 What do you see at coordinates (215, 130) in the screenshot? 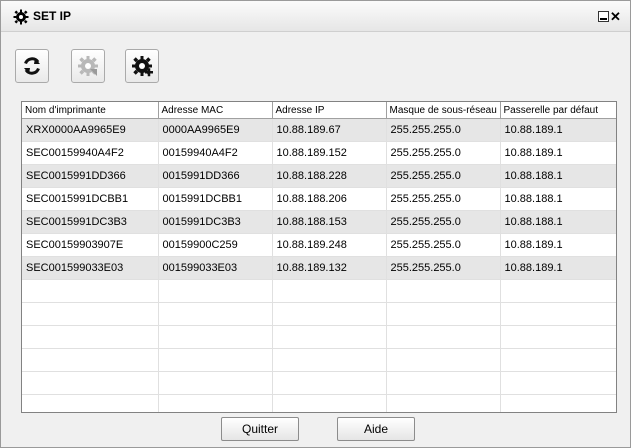
I see `mac-address-cell: 0000AA9965E9` at bounding box center [215, 130].